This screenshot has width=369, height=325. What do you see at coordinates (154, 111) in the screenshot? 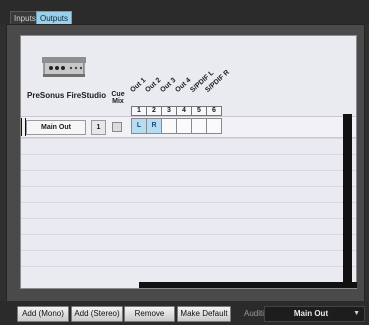
I see `output-column-number: 2` at bounding box center [154, 111].